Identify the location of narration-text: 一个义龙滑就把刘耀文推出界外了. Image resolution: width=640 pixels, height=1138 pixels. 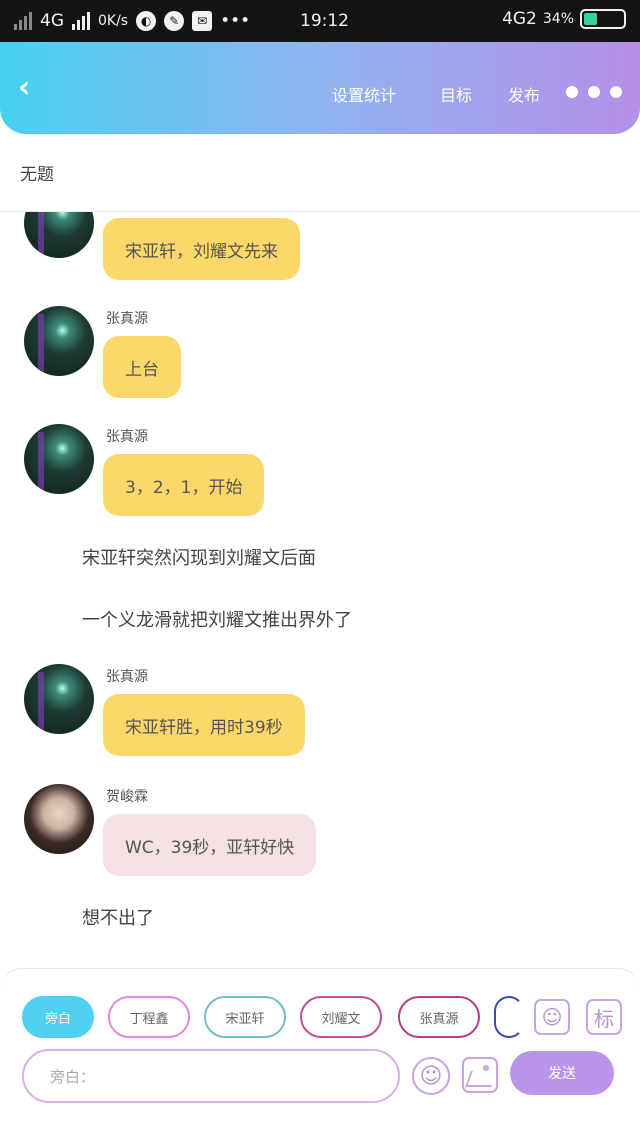
(217, 620).